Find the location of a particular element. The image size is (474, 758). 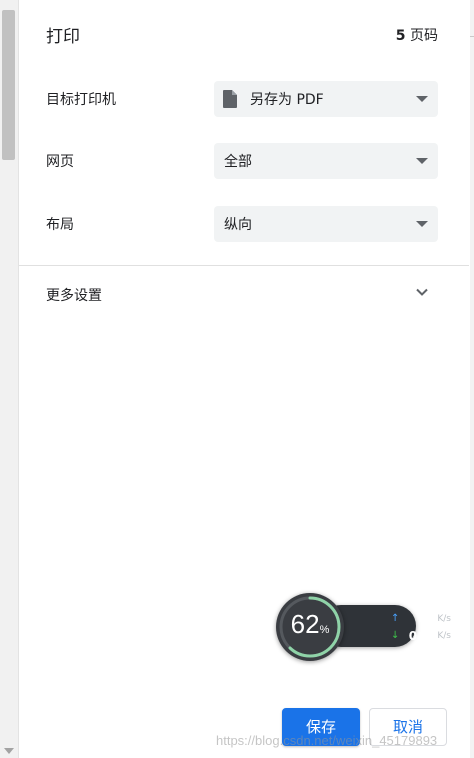

layout-value: 纵向 is located at coordinates (238, 225).